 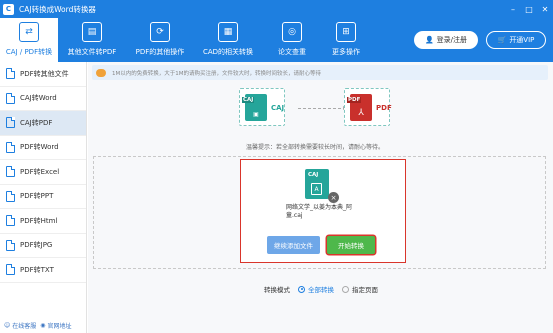 What do you see at coordinates (38, 98) in the screenshot?
I see `sidebar-item-label: CAJ转Word` at bounding box center [38, 98].